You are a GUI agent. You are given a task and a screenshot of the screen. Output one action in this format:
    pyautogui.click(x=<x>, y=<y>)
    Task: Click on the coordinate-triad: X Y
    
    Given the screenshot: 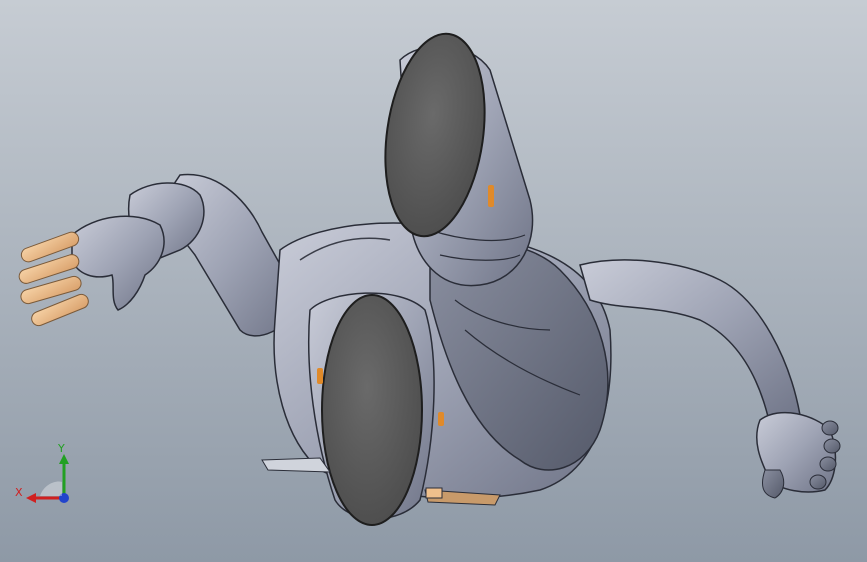 What is the action you would take?
    pyautogui.click(x=47, y=475)
    